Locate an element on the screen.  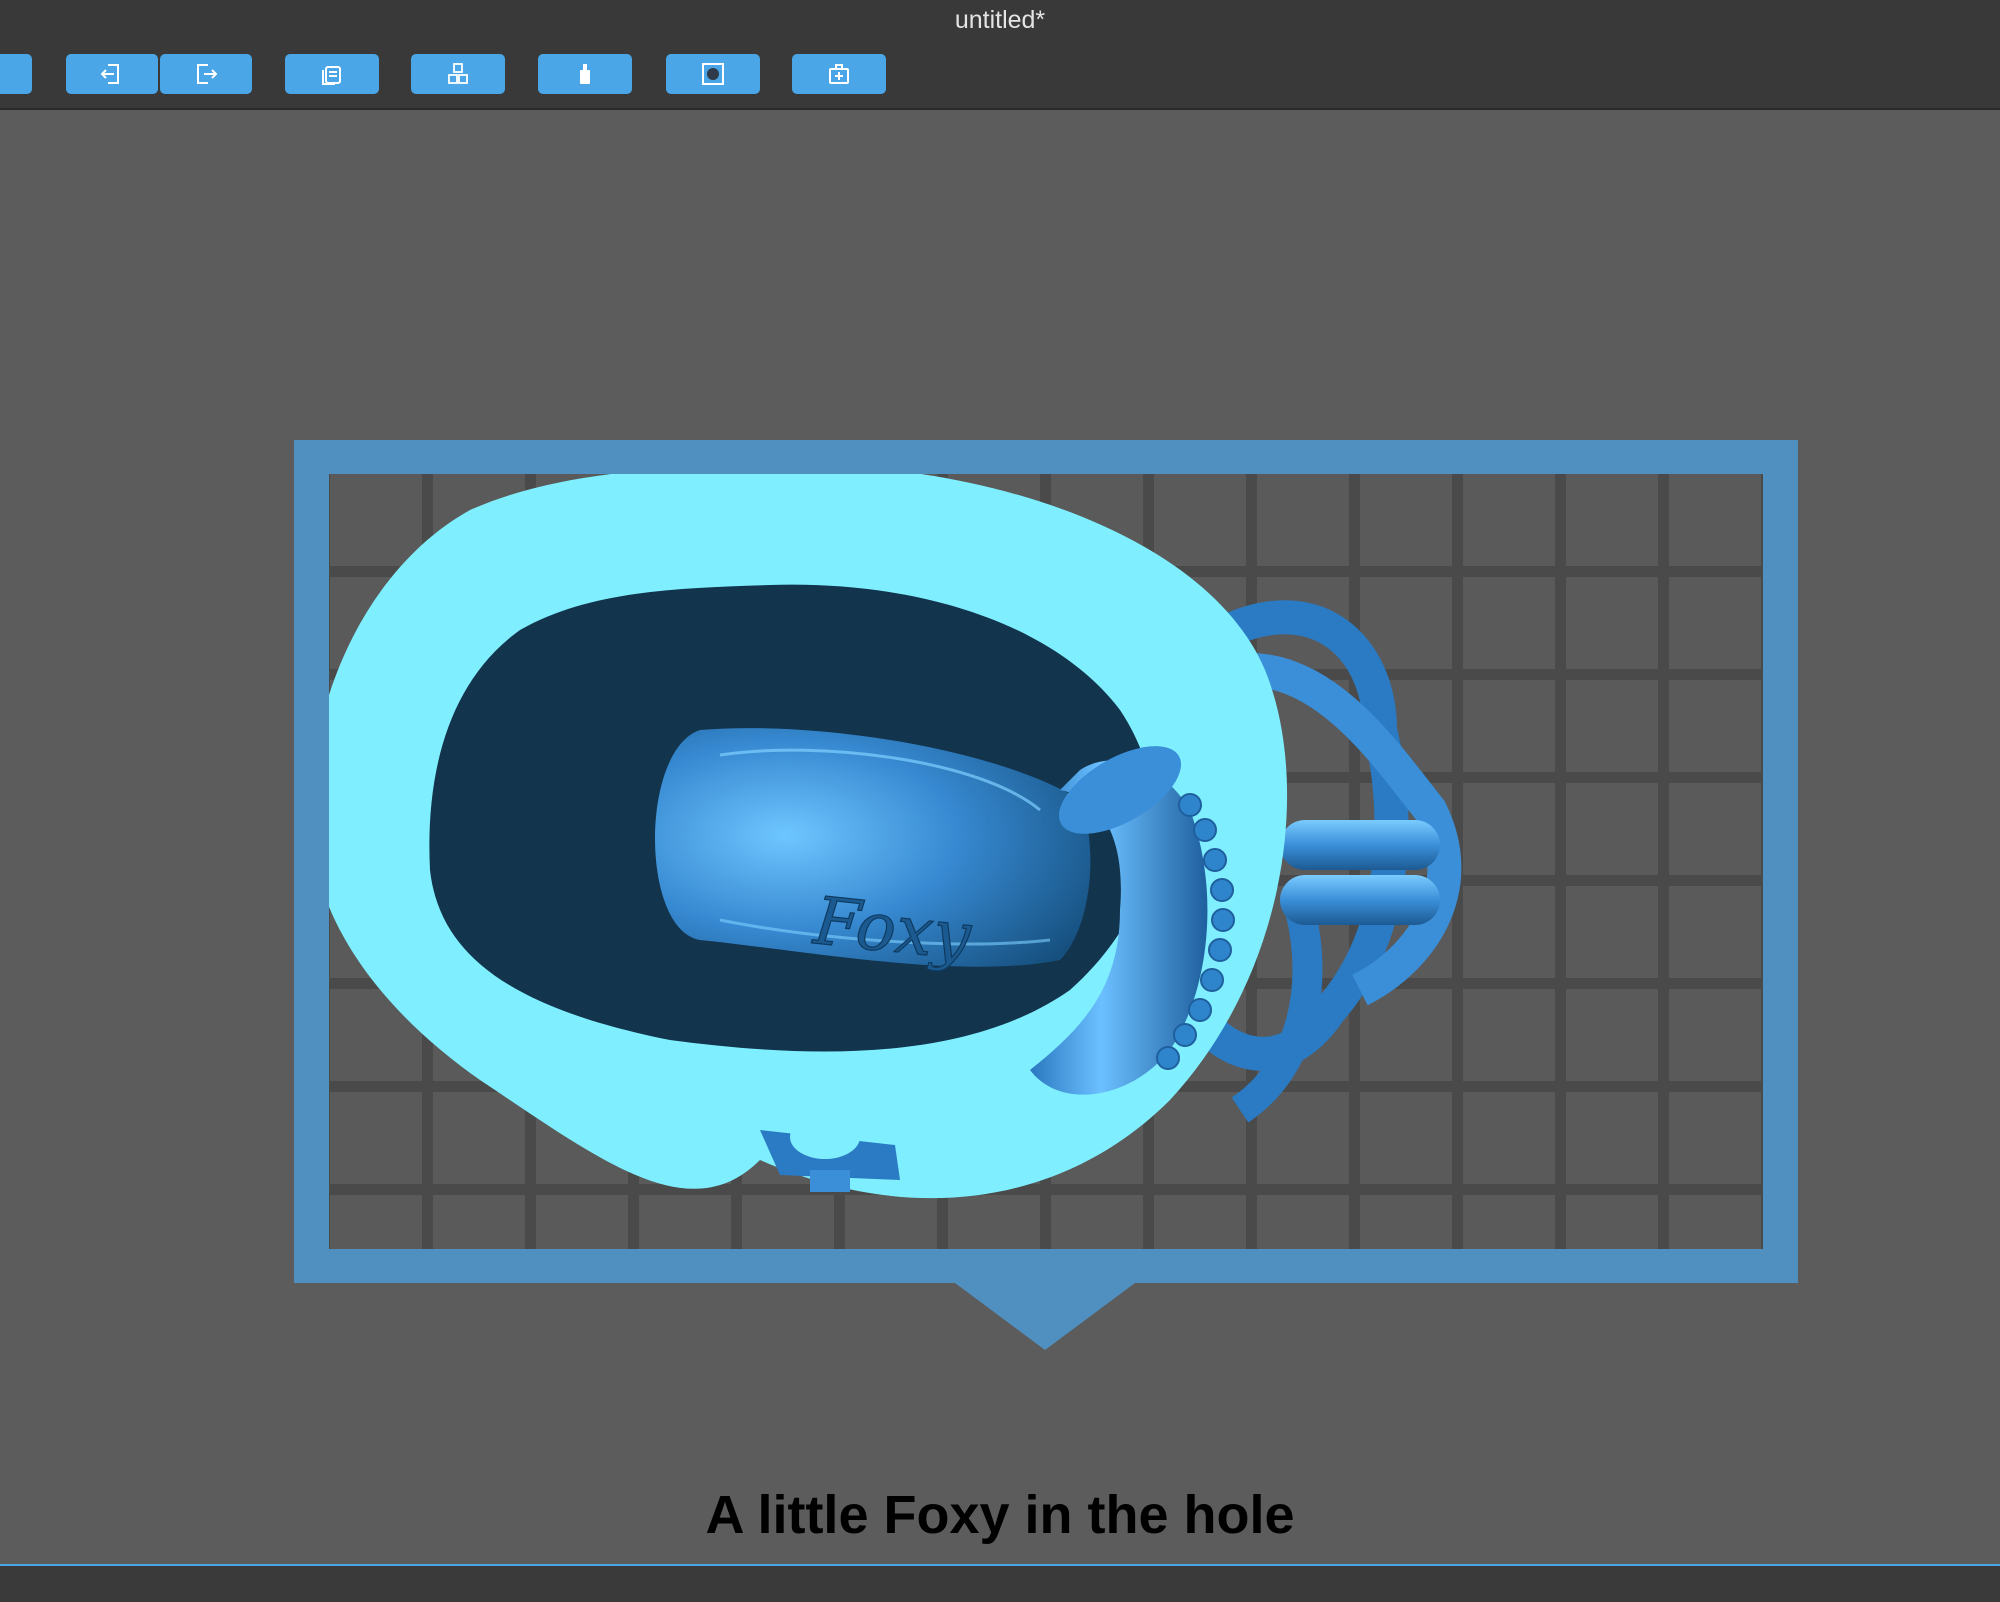
import-icon is located at coordinates (109, 74).